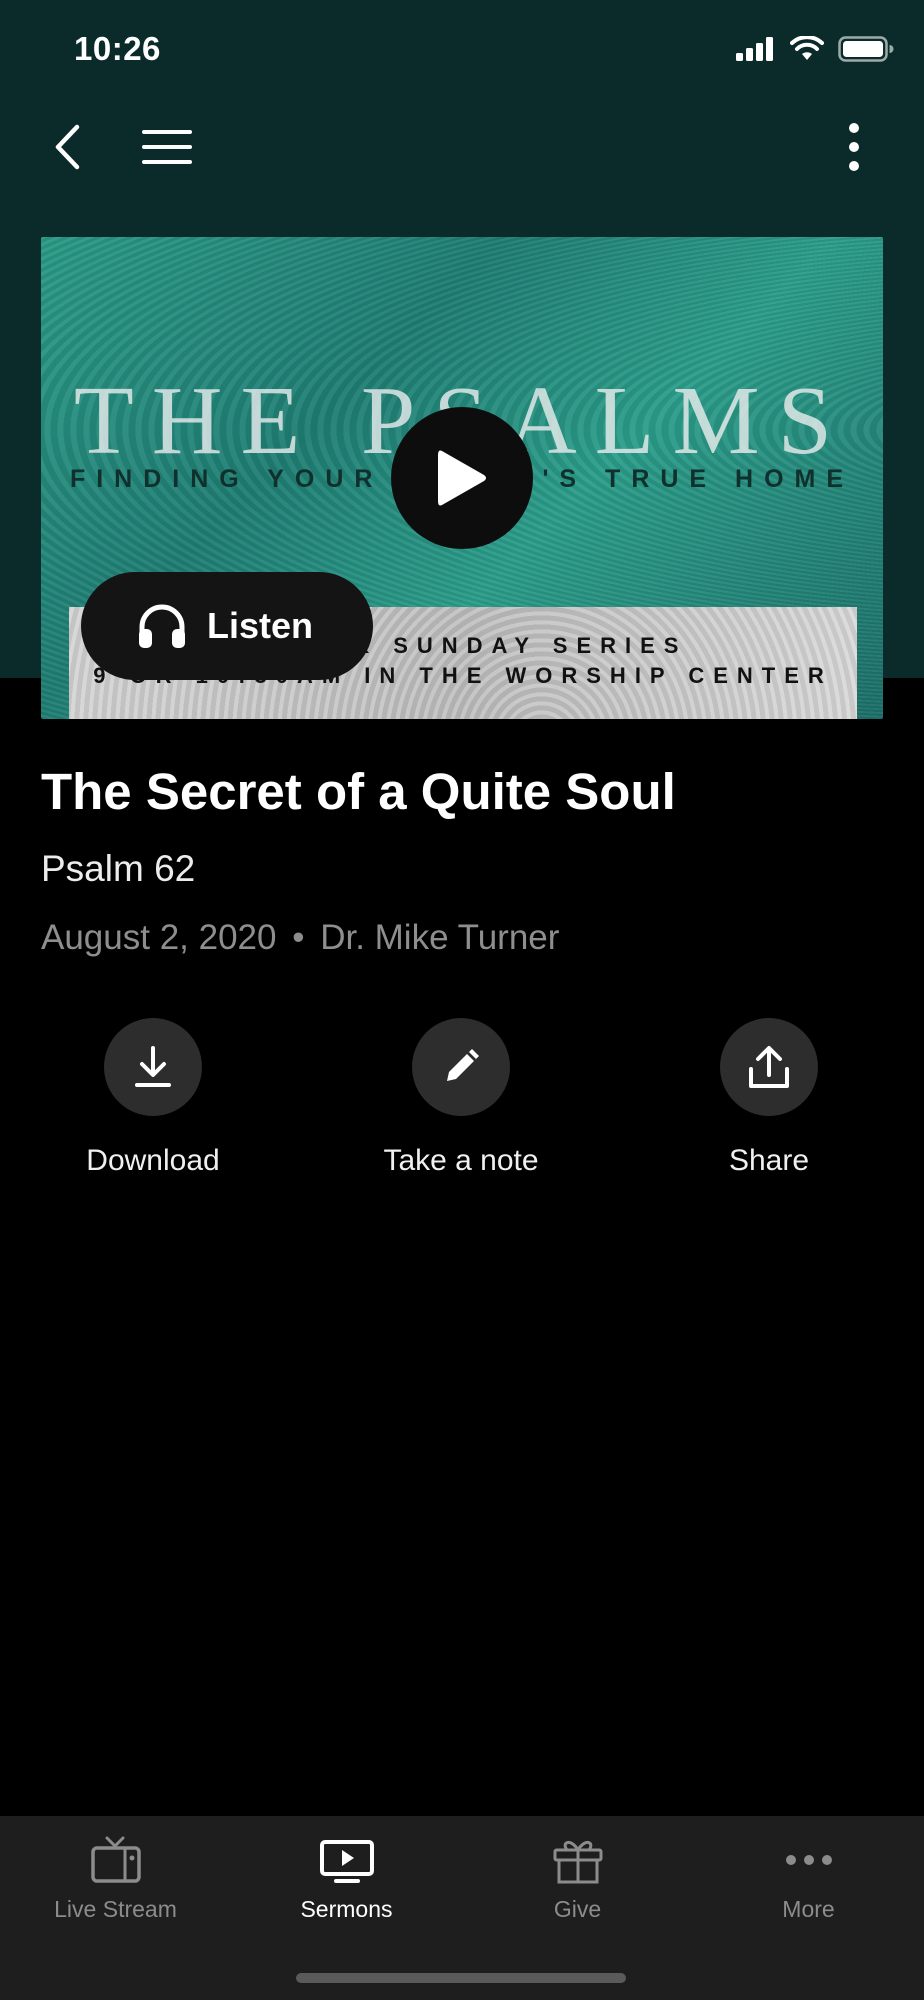 This screenshot has height=2000, width=924. What do you see at coordinates (162, 626) in the screenshot?
I see `headphones-icon` at bounding box center [162, 626].